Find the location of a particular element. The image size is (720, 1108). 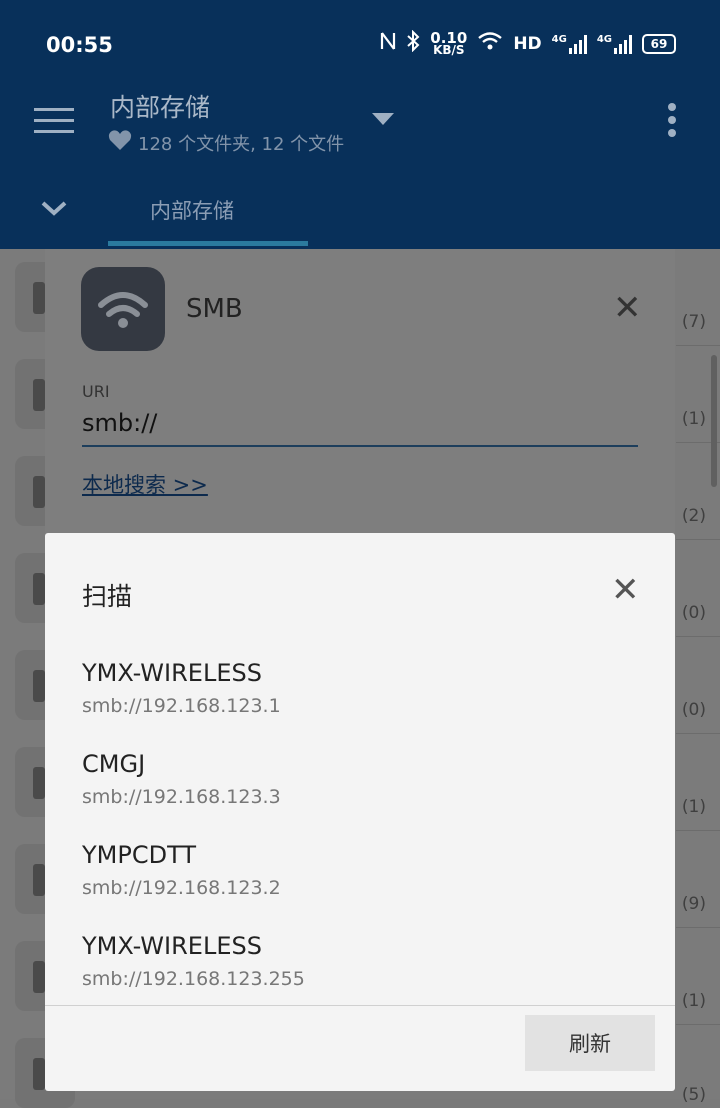

chevron-down-icon is located at coordinates (54, 210).